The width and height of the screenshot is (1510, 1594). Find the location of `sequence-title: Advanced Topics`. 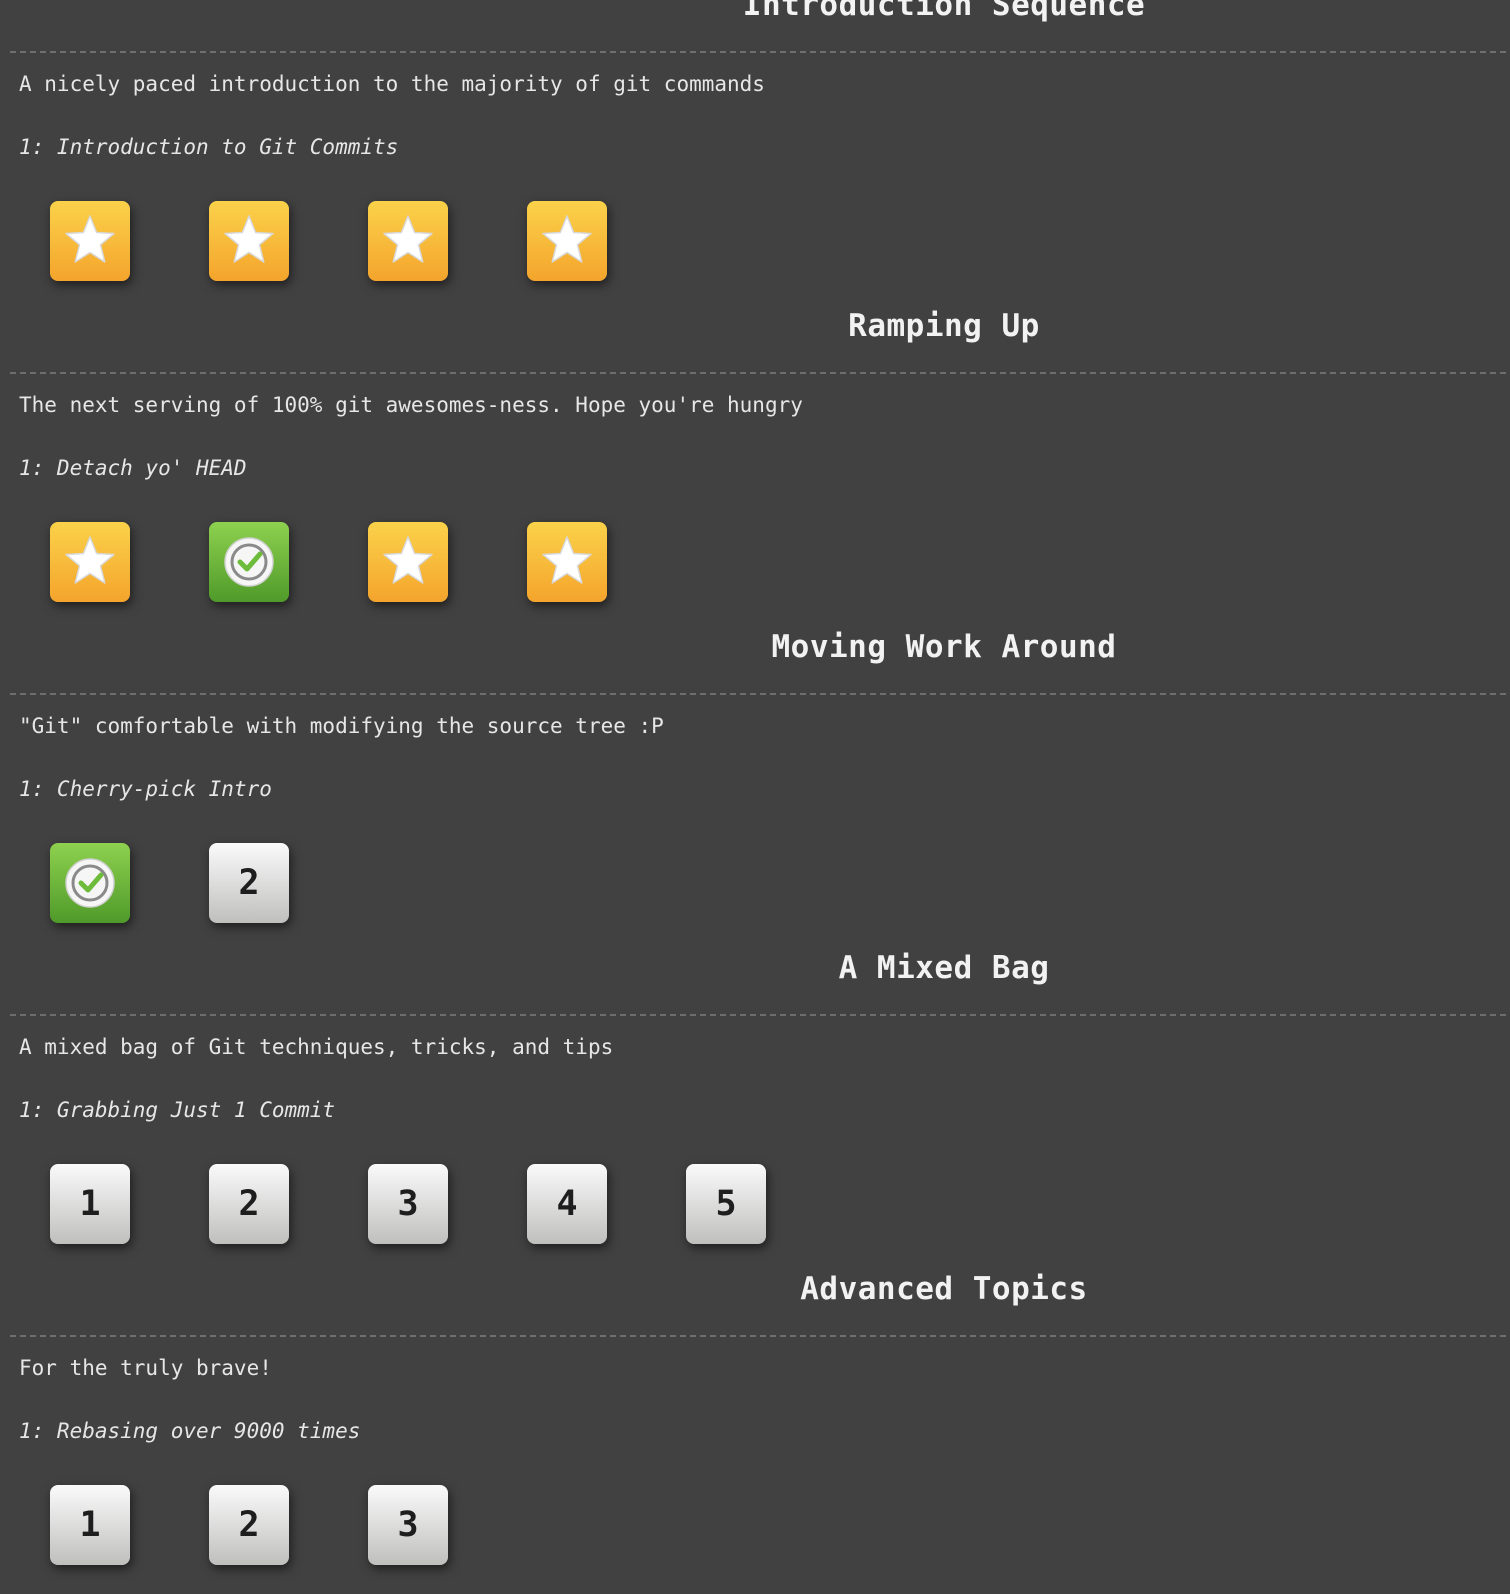

sequence-title: Advanced Topics is located at coordinates (944, 1289).